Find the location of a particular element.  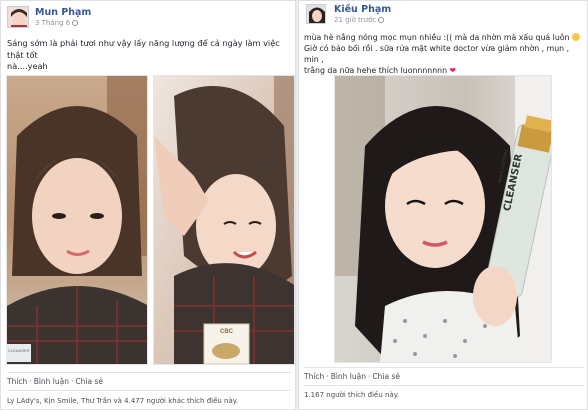

post-author: Mun Phạm is located at coordinates (63, 12).